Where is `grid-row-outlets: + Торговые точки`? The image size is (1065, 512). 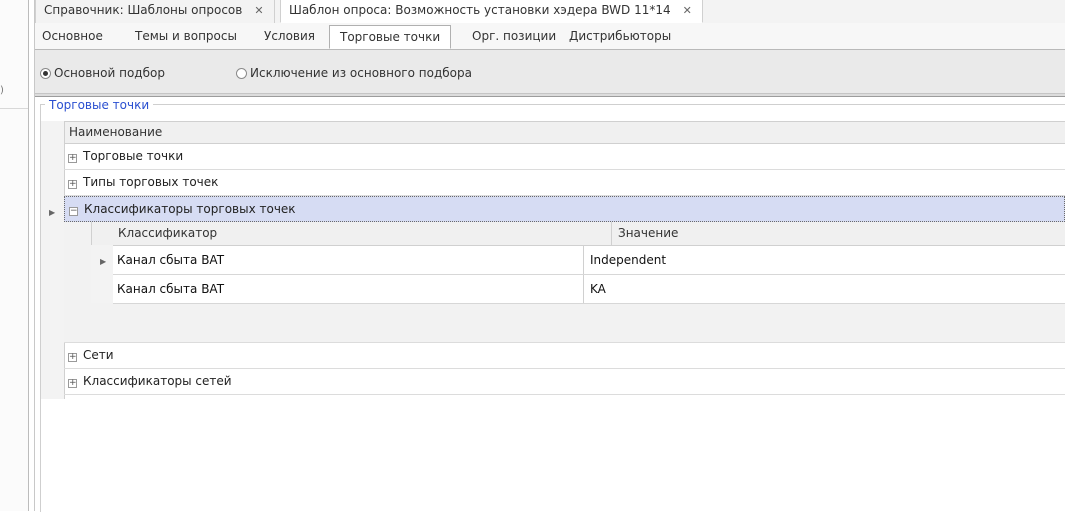
grid-row-outlets: + Торговые точки is located at coordinates (564, 157).